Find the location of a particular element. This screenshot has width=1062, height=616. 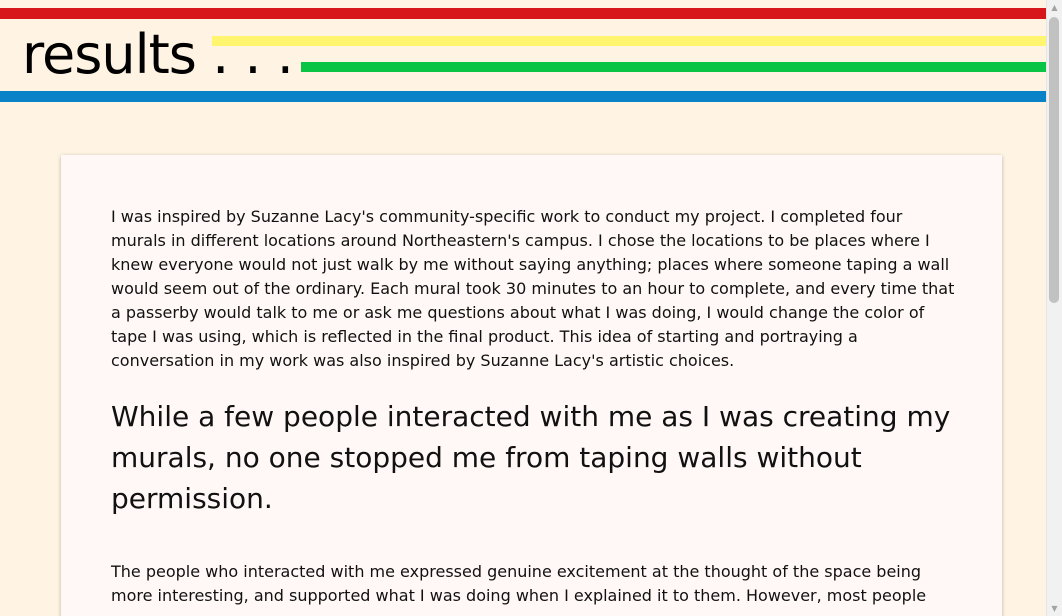

scroll-up-arrow-icon: ▲ is located at coordinates (1054, 7).